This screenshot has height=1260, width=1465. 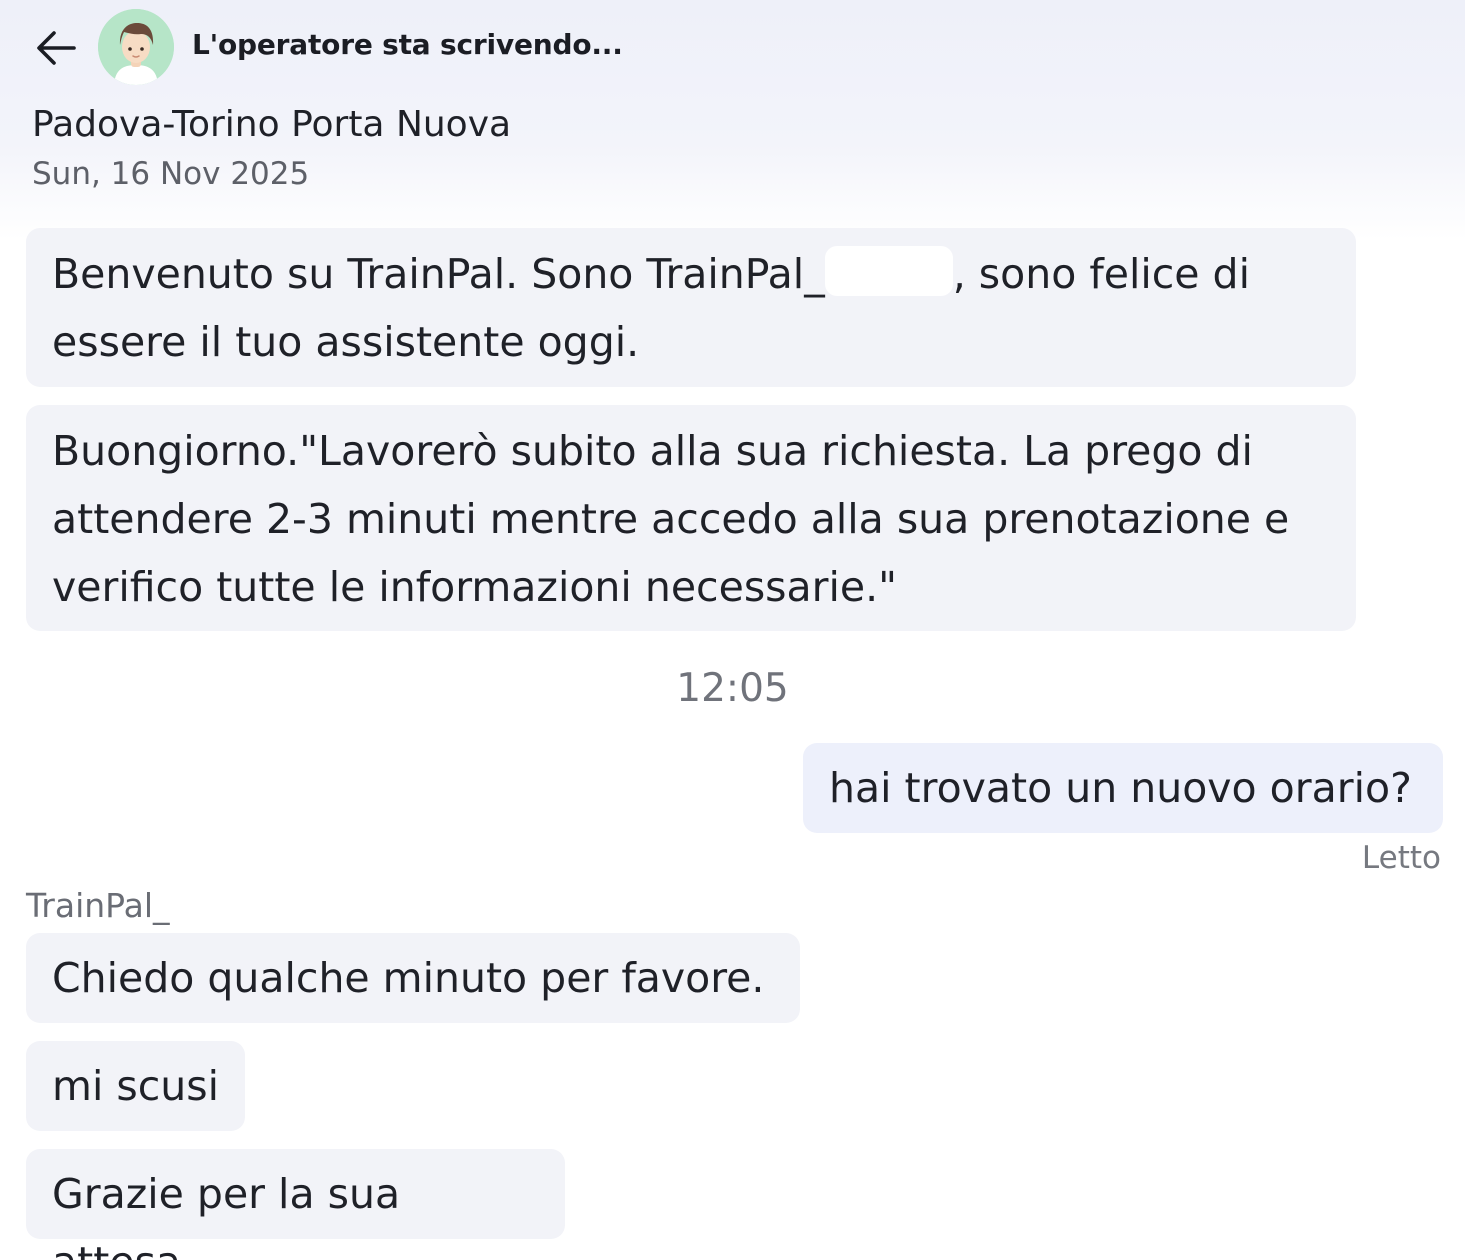 I want to click on operator-avatar, so click(x=136, y=47).